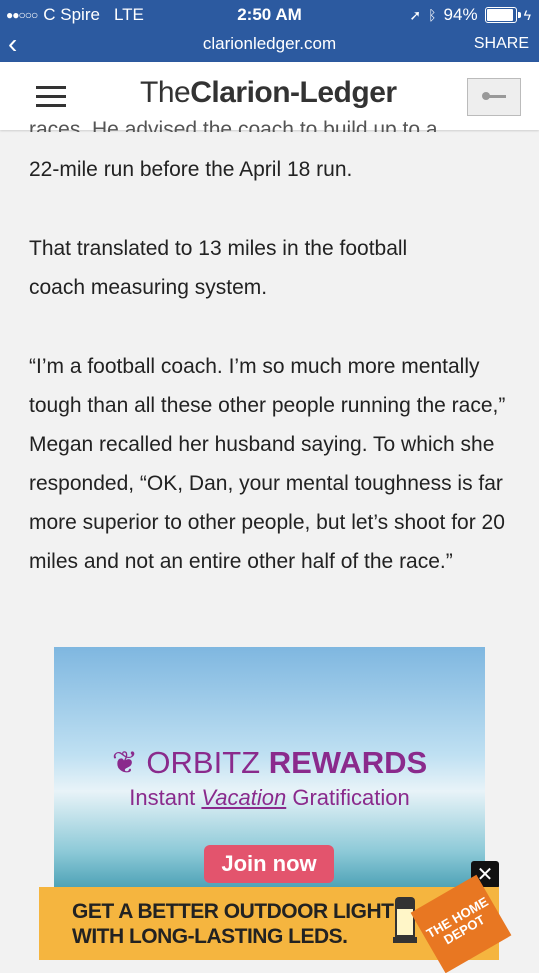  I want to click on paragraph: 22-mile run before the April 18 run., so click(191, 169).